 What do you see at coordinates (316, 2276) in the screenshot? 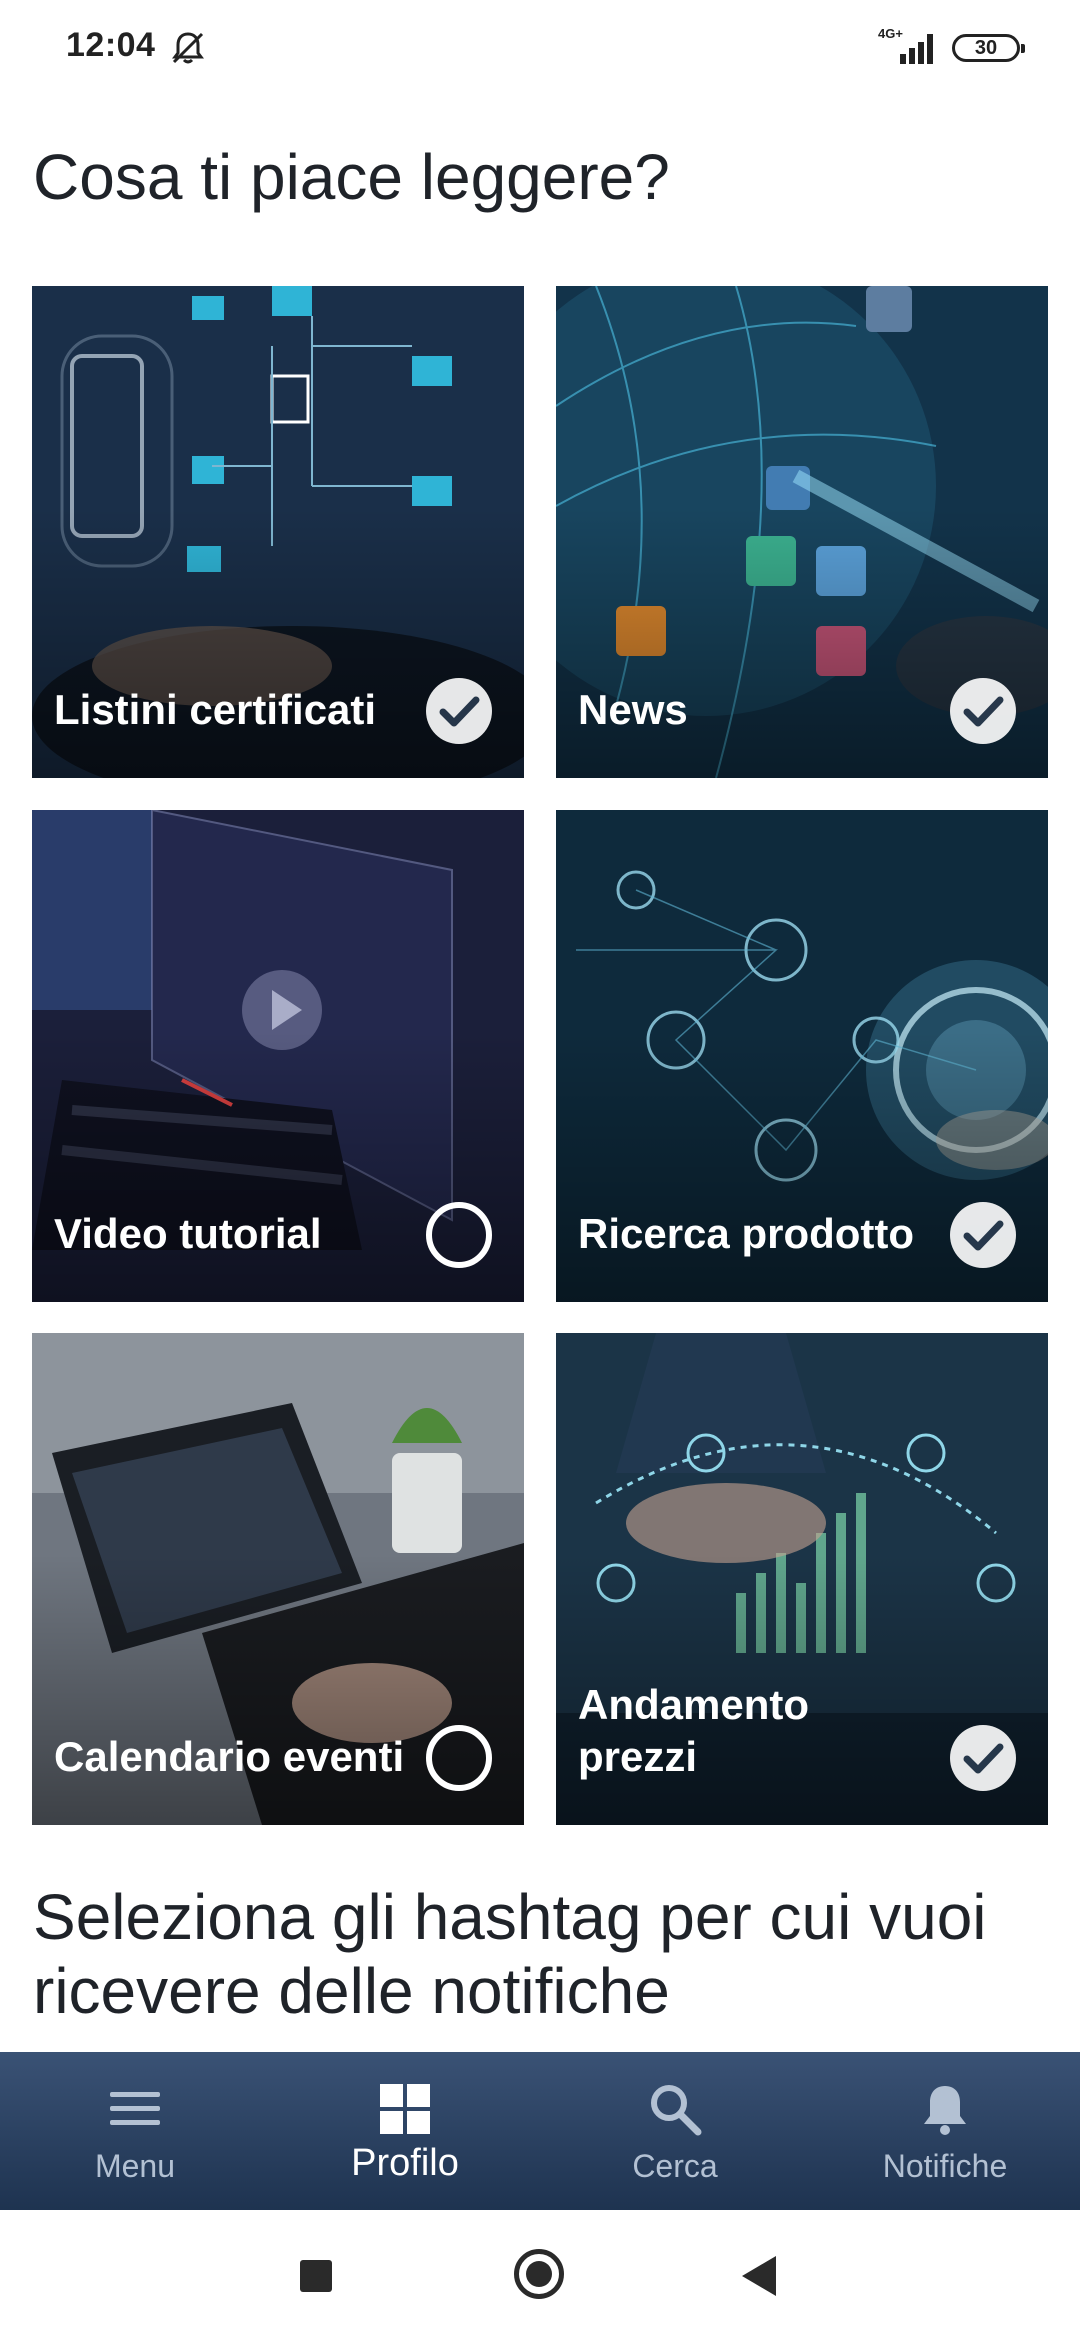
I see `recent-apps-button` at bounding box center [316, 2276].